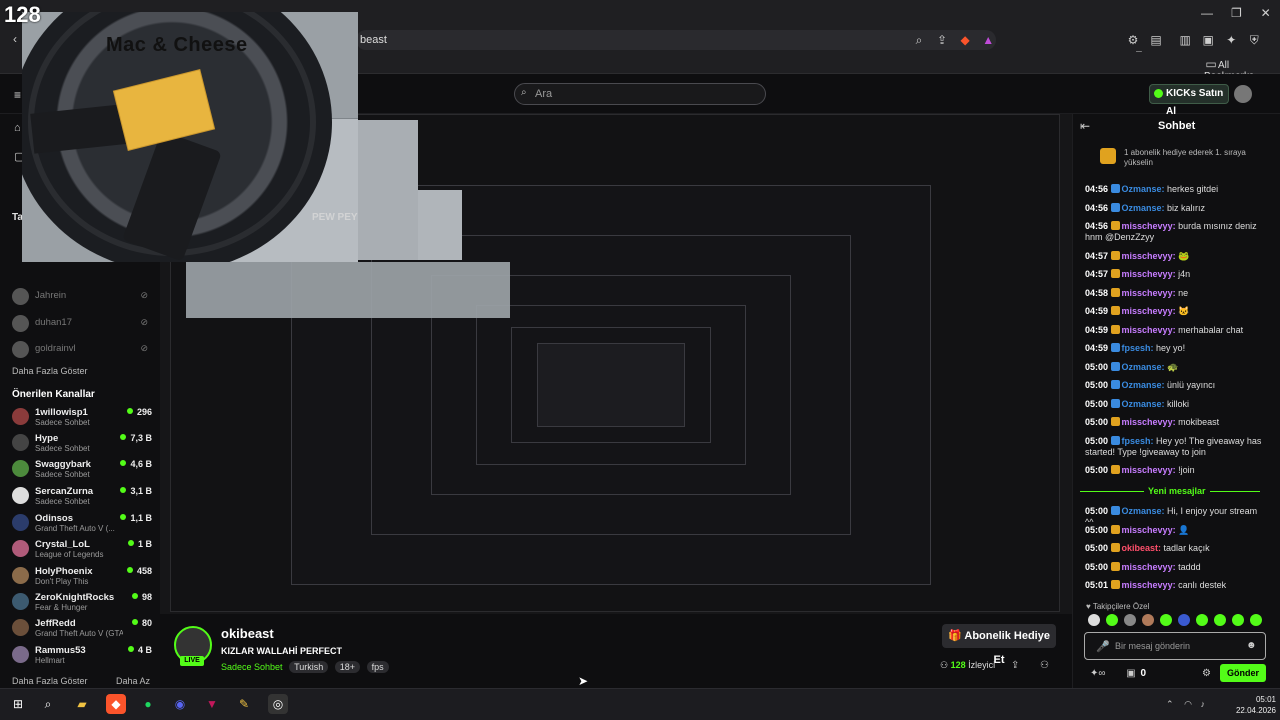 This screenshot has height=720, width=1280. I want to click on share-icon: ⇪, so click(942, 40).